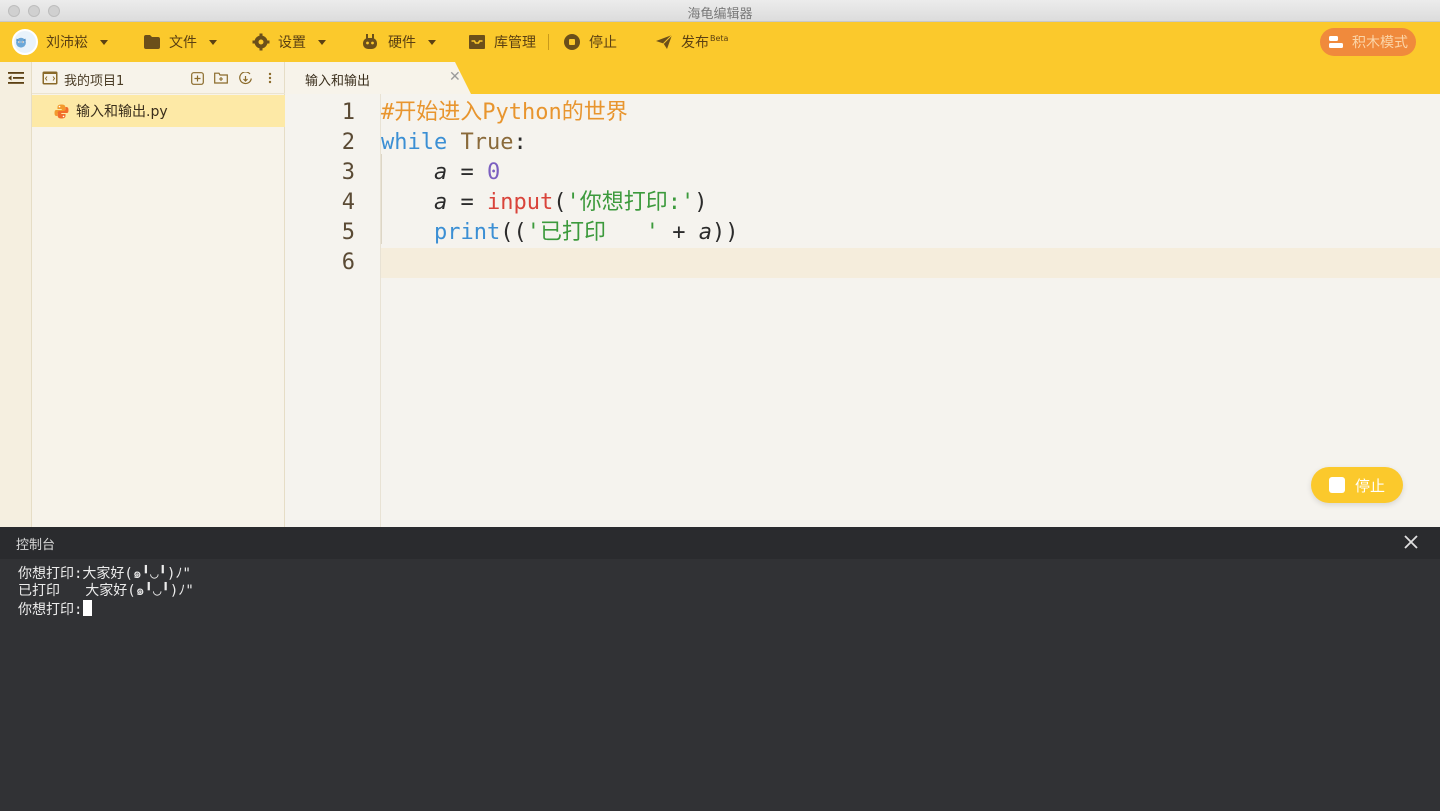 This screenshot has height=811, width=1440. What do you see at coordinates (94, 79) in the screenshot?
I see `project-name: 我的项目1` at bounding box center [94, 79].